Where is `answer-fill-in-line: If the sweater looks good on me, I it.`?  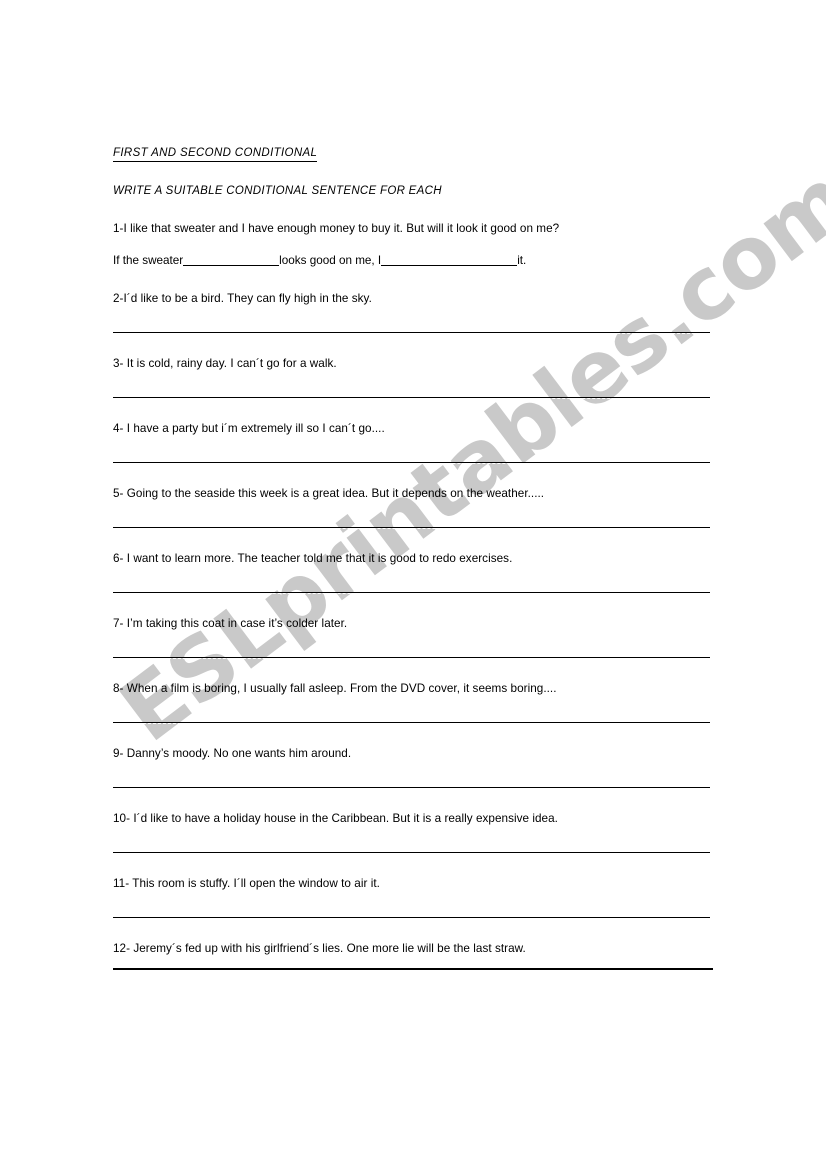 answer-fill-in-line: If the sweater looks good on me, I it. is located at coordinates (413, 260).